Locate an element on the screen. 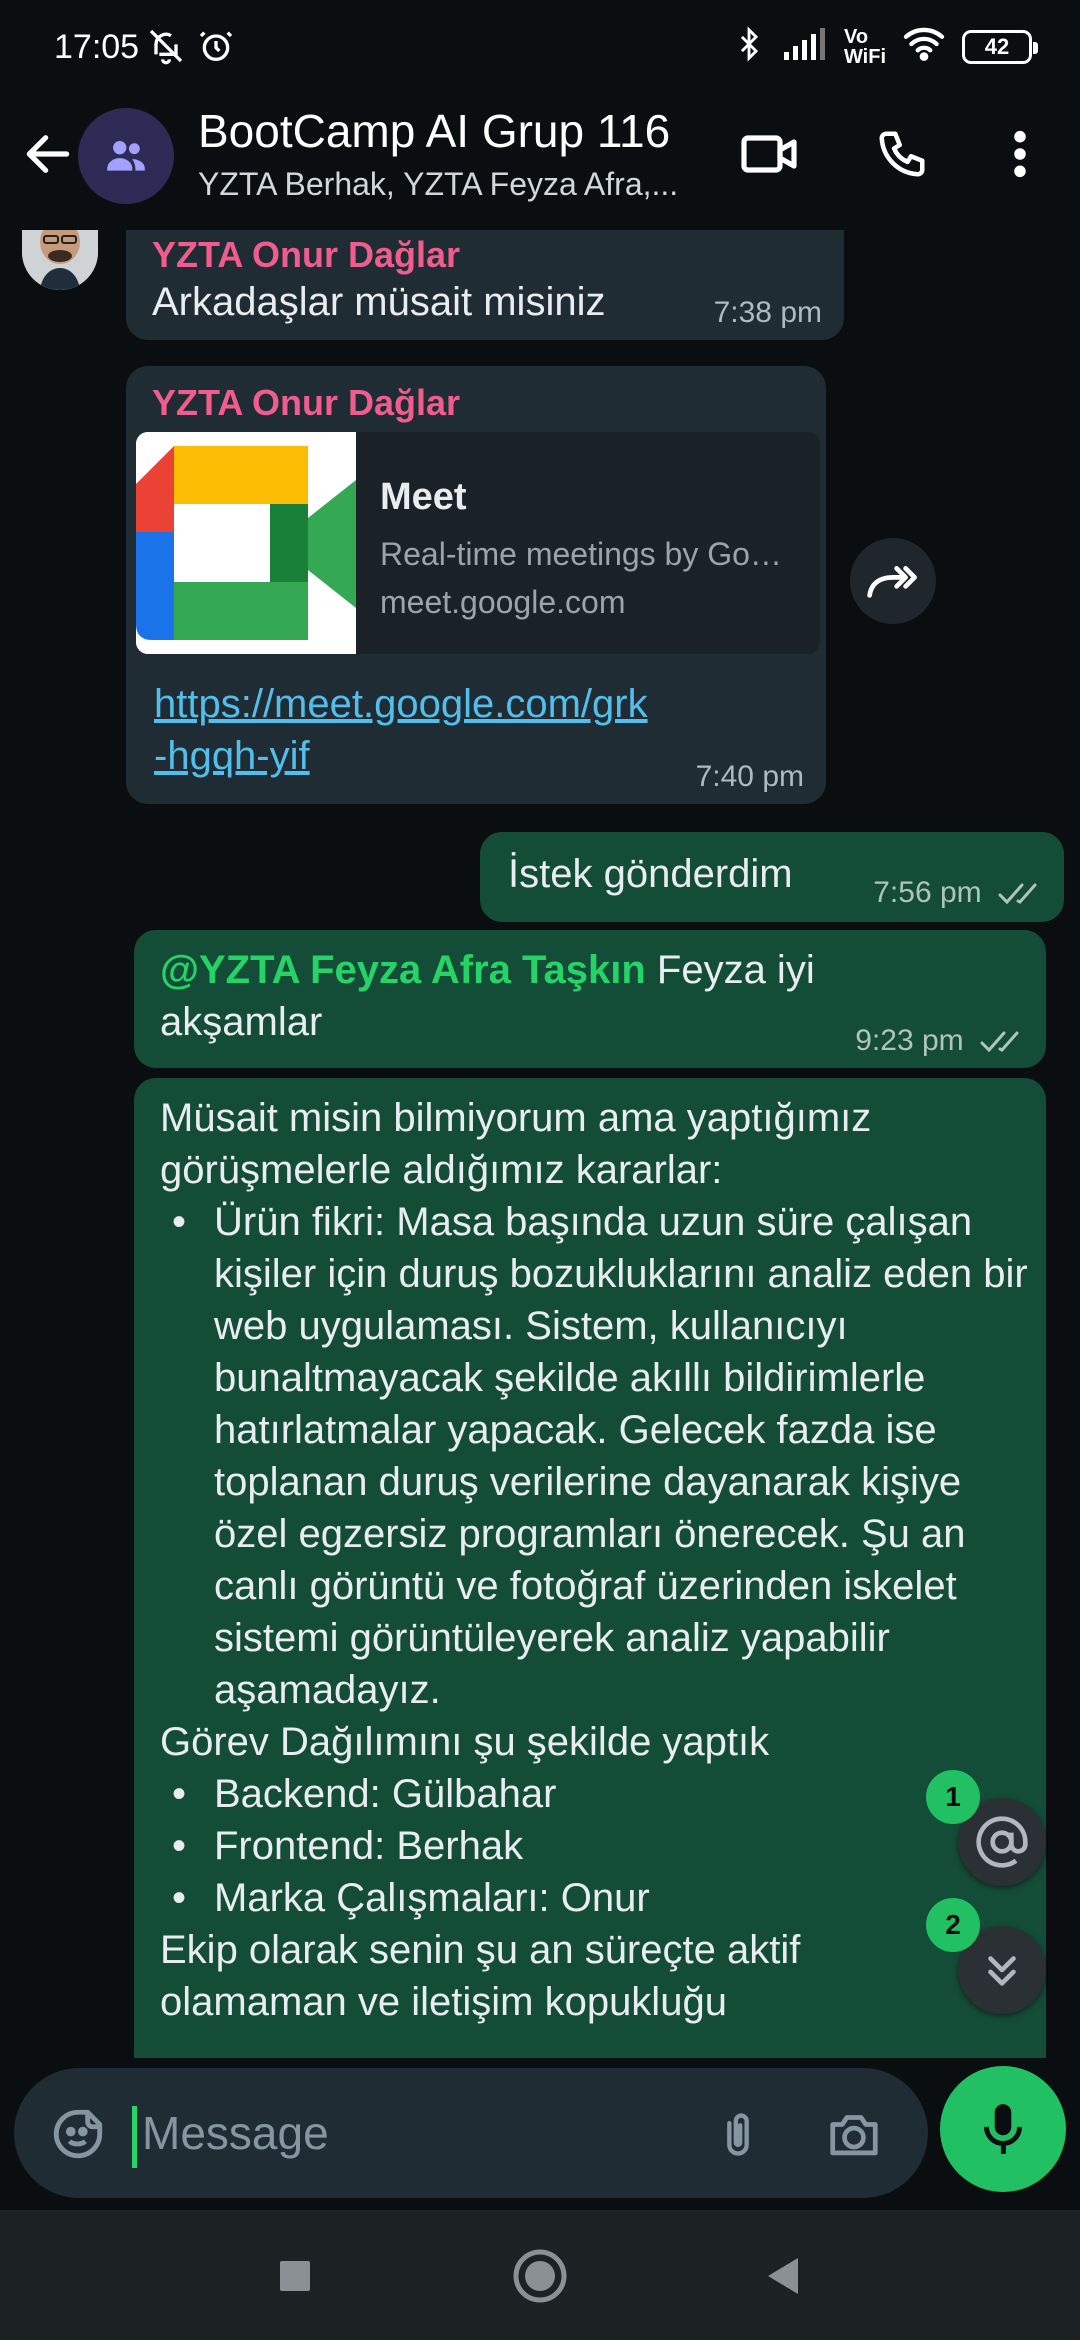  camera-button is located at coordinates (854, 2134).